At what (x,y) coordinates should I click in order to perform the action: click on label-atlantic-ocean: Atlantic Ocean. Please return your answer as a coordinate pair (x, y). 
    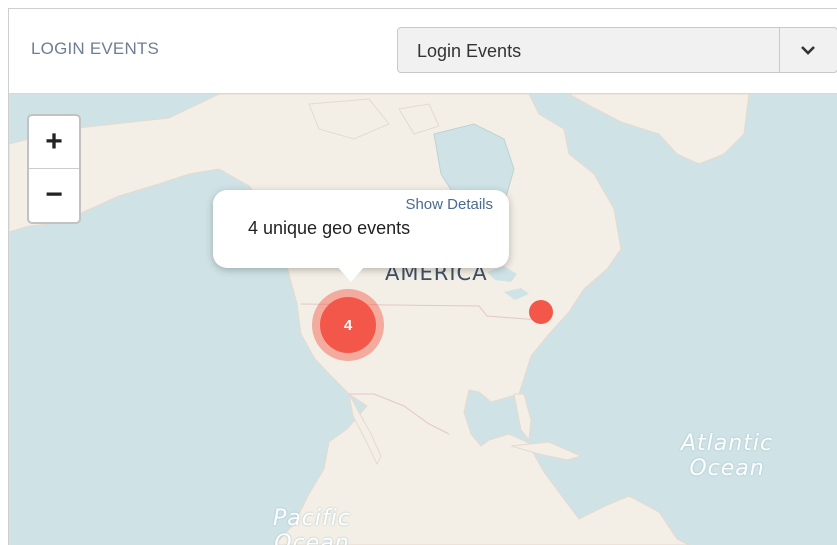
    Looking at the image, I should click on (727, 456).